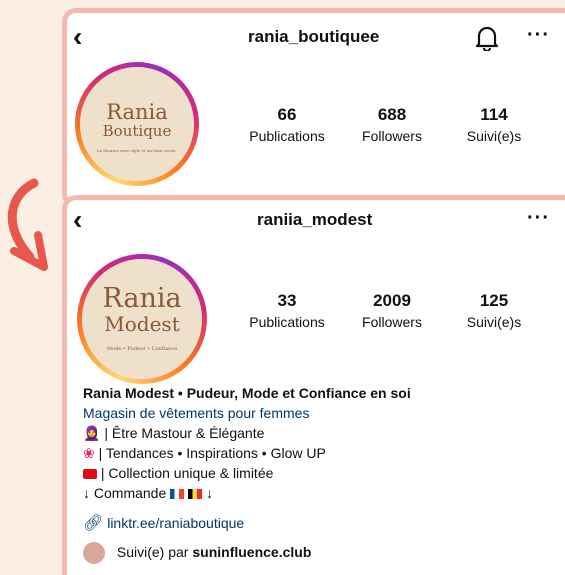 Image resolution: width=565 pixels, height=575 pixels. Describe the element at coordinates (142, 349) in the screenshot. I see `logo-tagline: Mode • Pudeur • Confiance` at that location.